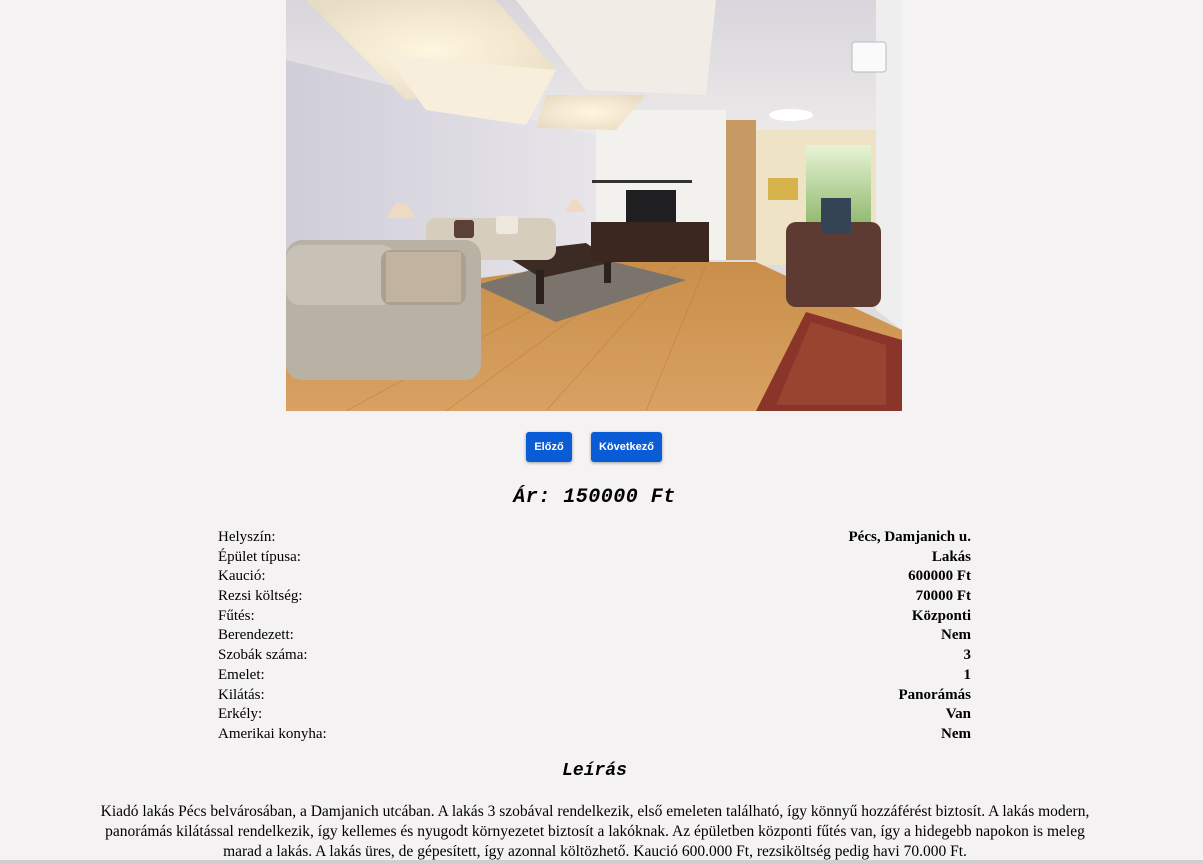  What do you see at coordinates (939, 576) in the screenshot?
I see `detail-value: 600000 Ft` at bounding box center [939, 576].